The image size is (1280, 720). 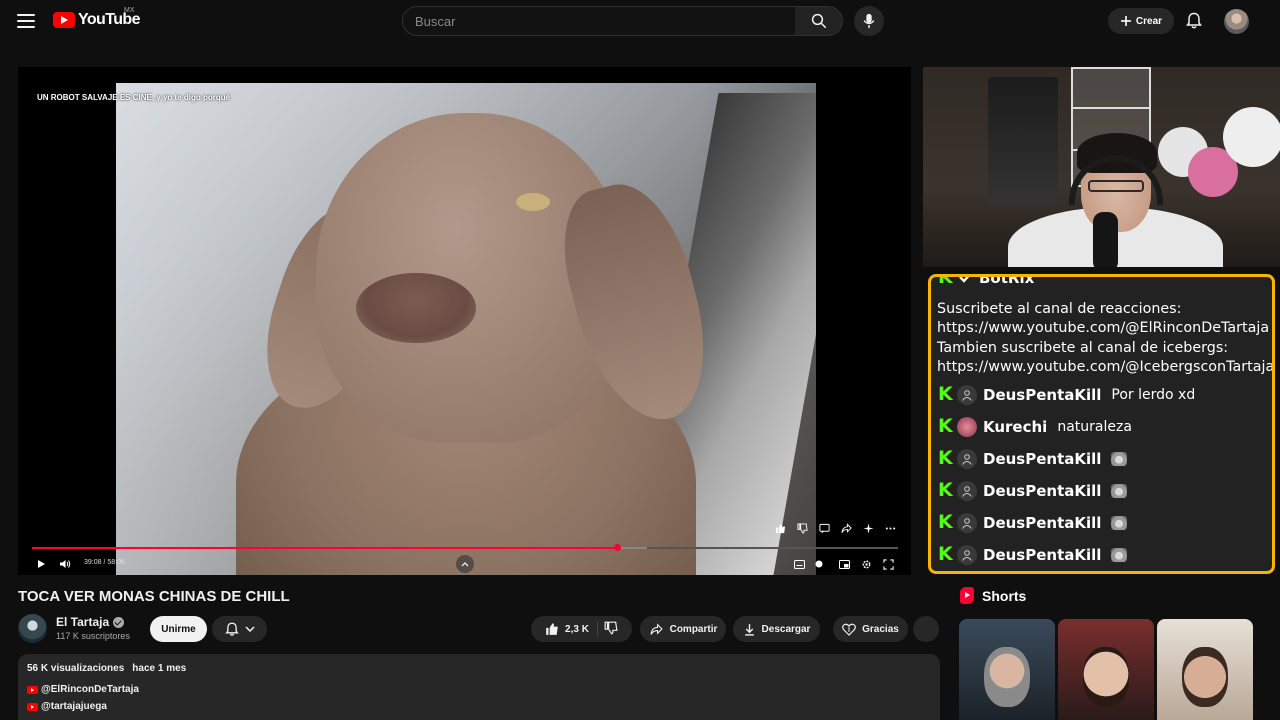 I want to click on poster, so click(x=1023, y=142).